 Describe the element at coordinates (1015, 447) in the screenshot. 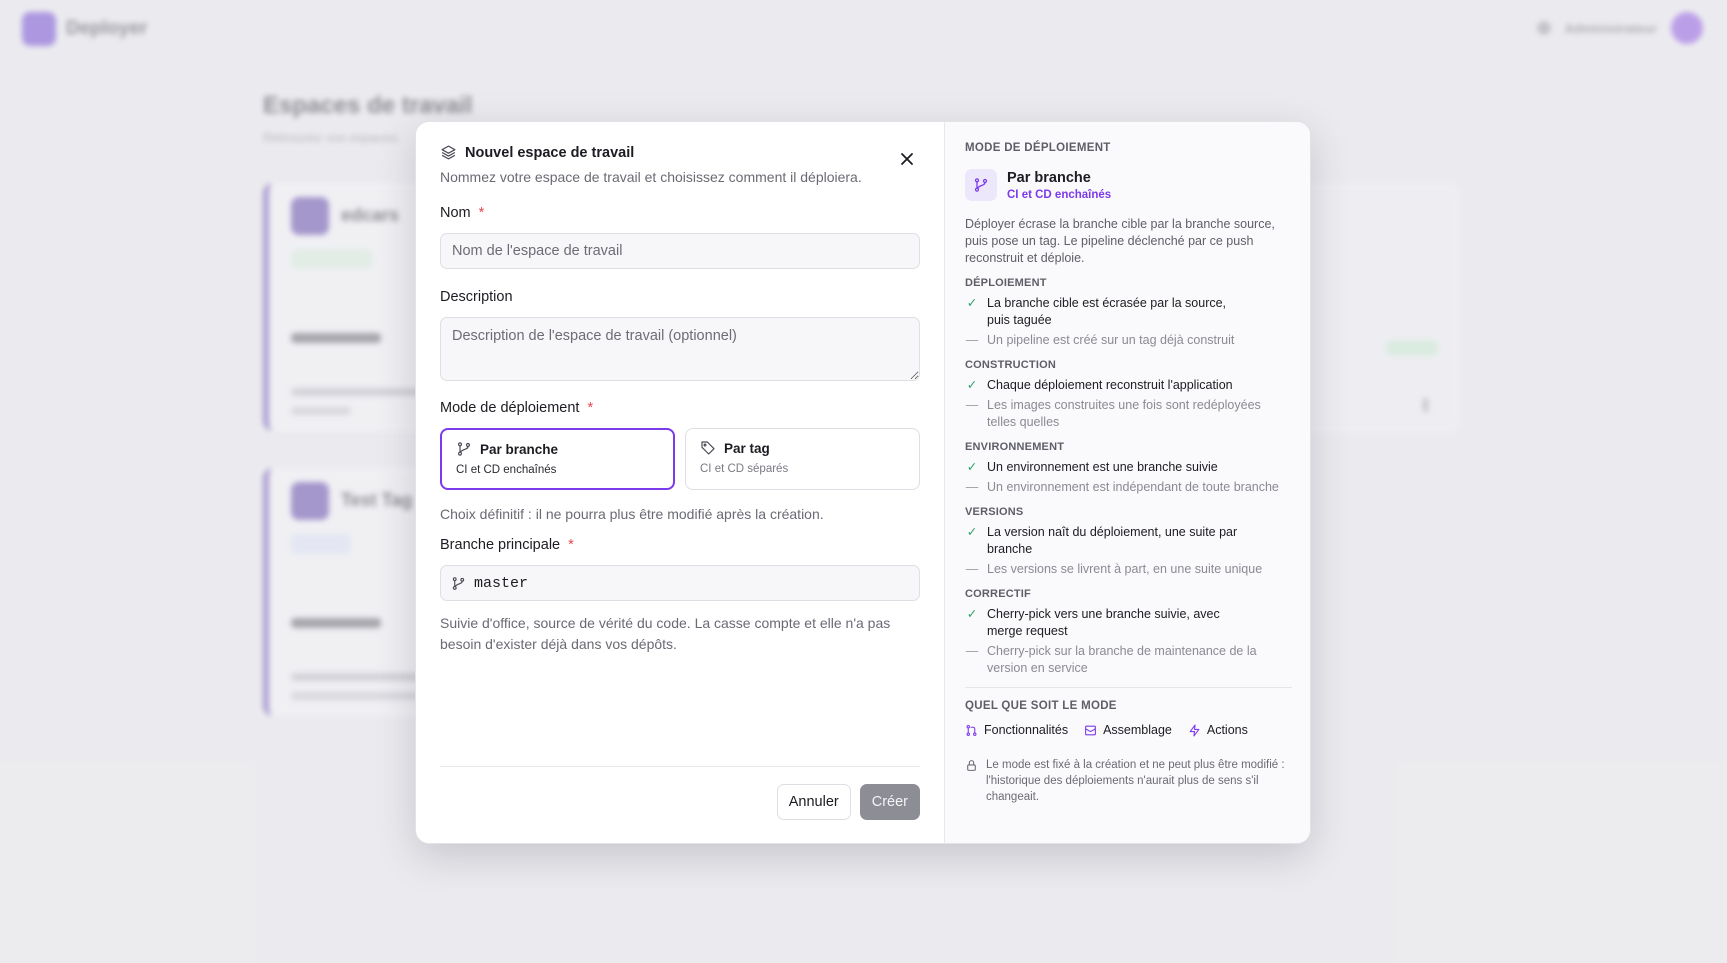

I see `info-group-title: ENVIRONNEMENT` at that location.